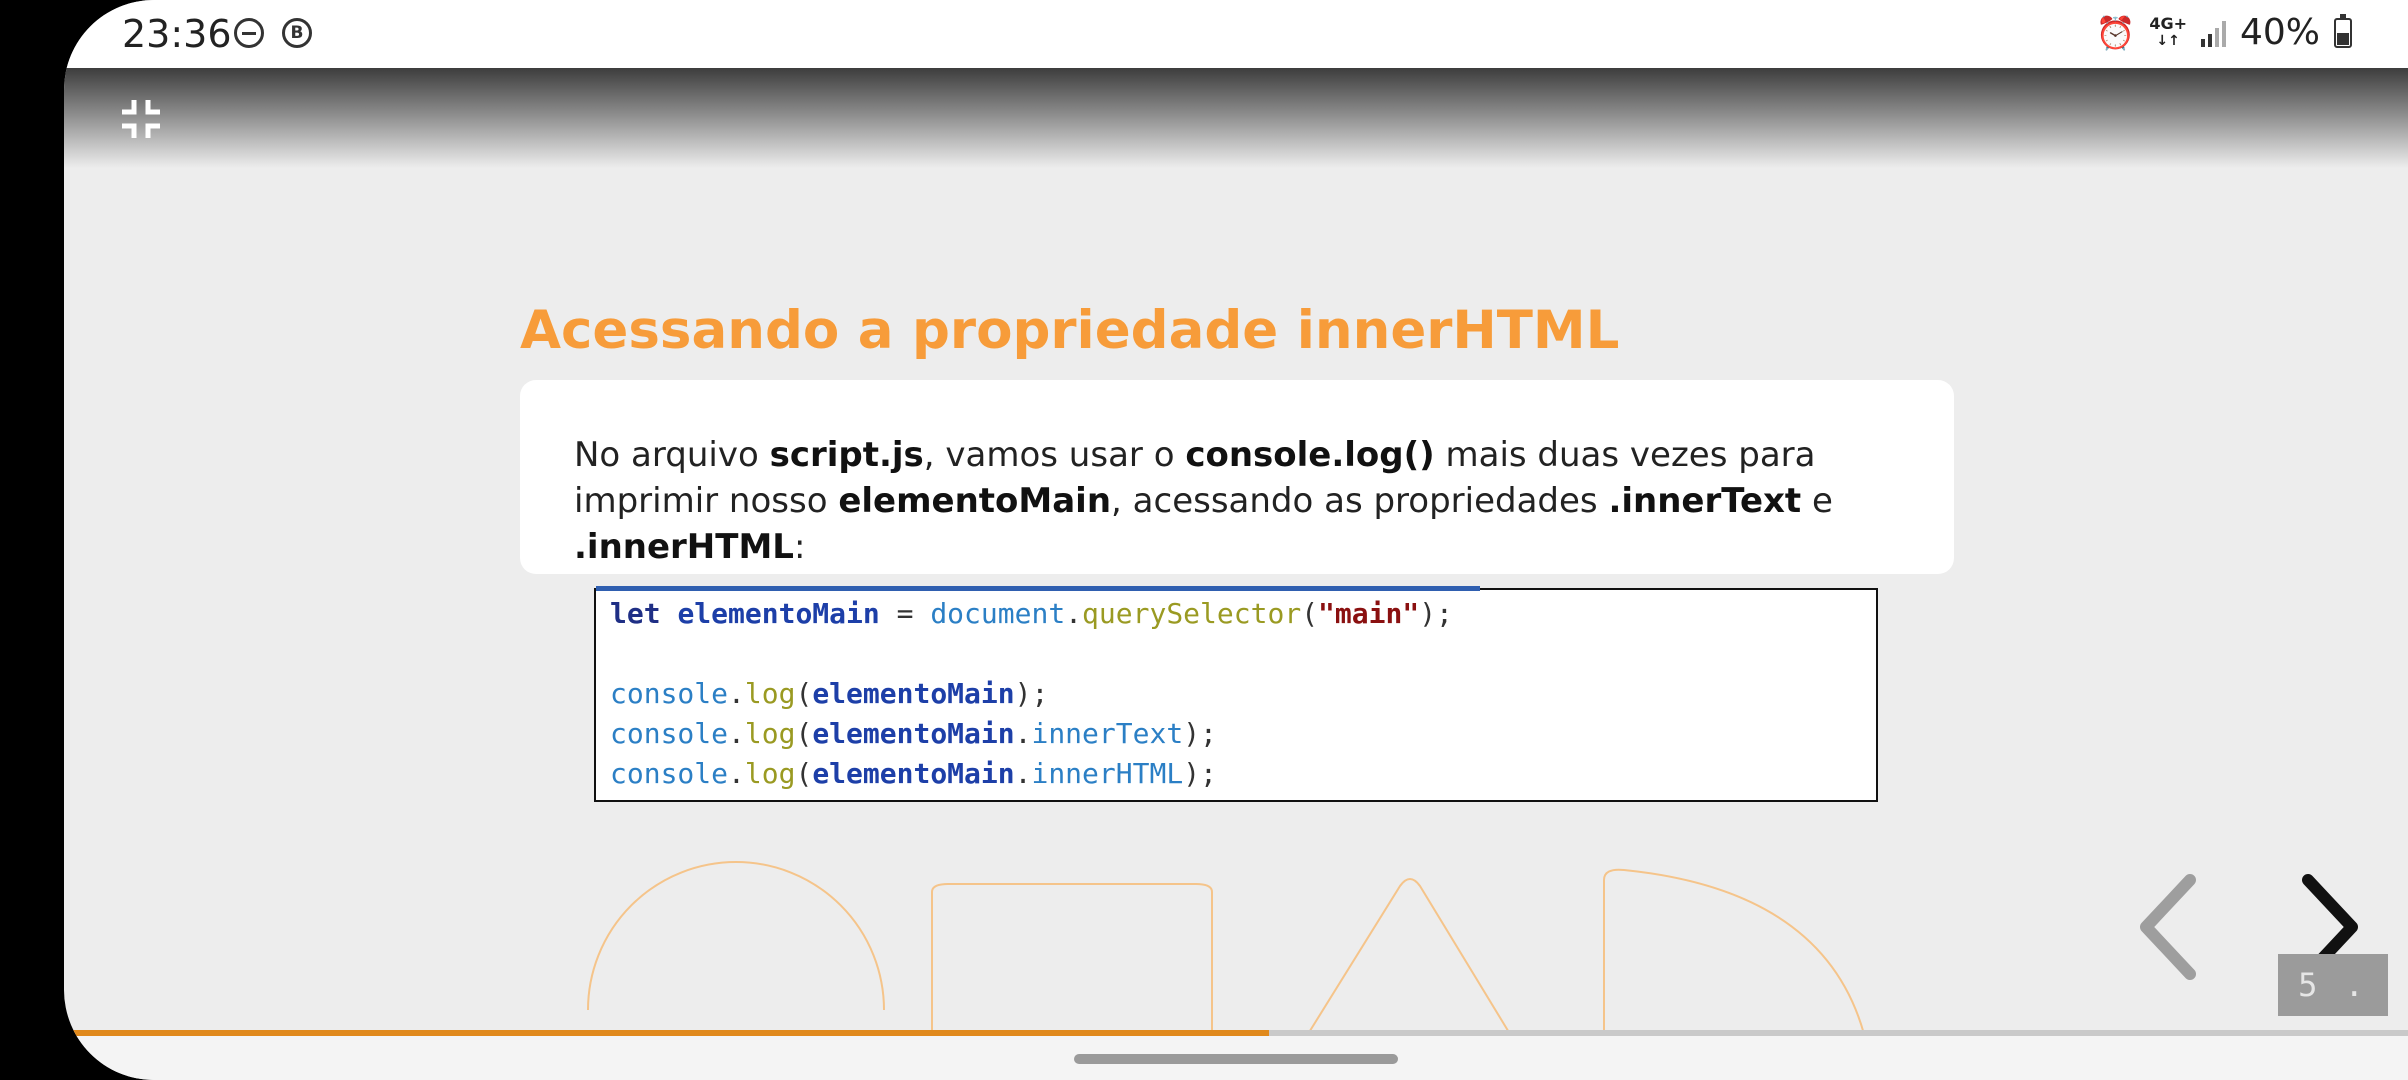 Image resolution: width=2408 pixels, height=1080 pixels. Describe the element at coordinates (1107, 733) in the screenshot. I see `code-property: innerText` at that location.